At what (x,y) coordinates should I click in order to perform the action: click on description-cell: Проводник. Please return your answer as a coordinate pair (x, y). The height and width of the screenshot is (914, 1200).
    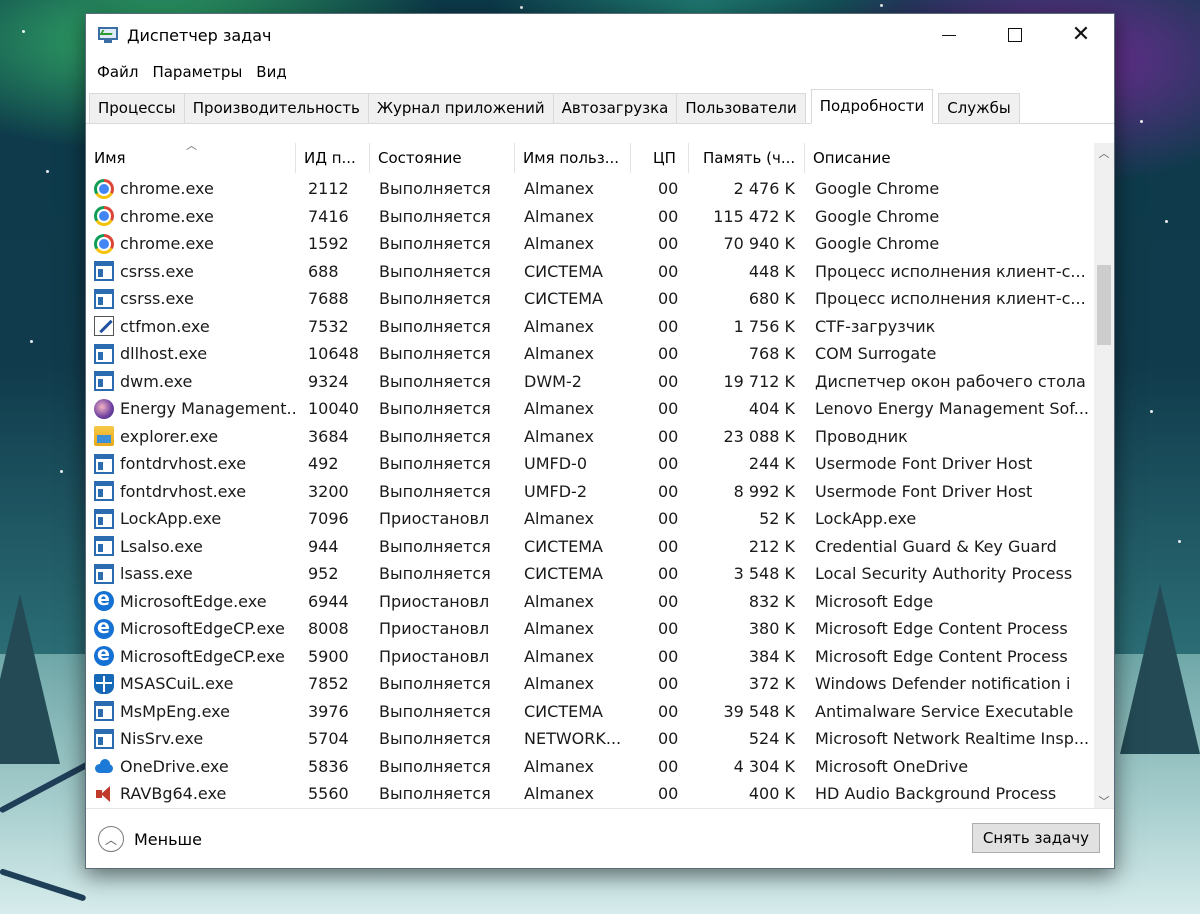
    Looking at the image, I should click on (861, 436).